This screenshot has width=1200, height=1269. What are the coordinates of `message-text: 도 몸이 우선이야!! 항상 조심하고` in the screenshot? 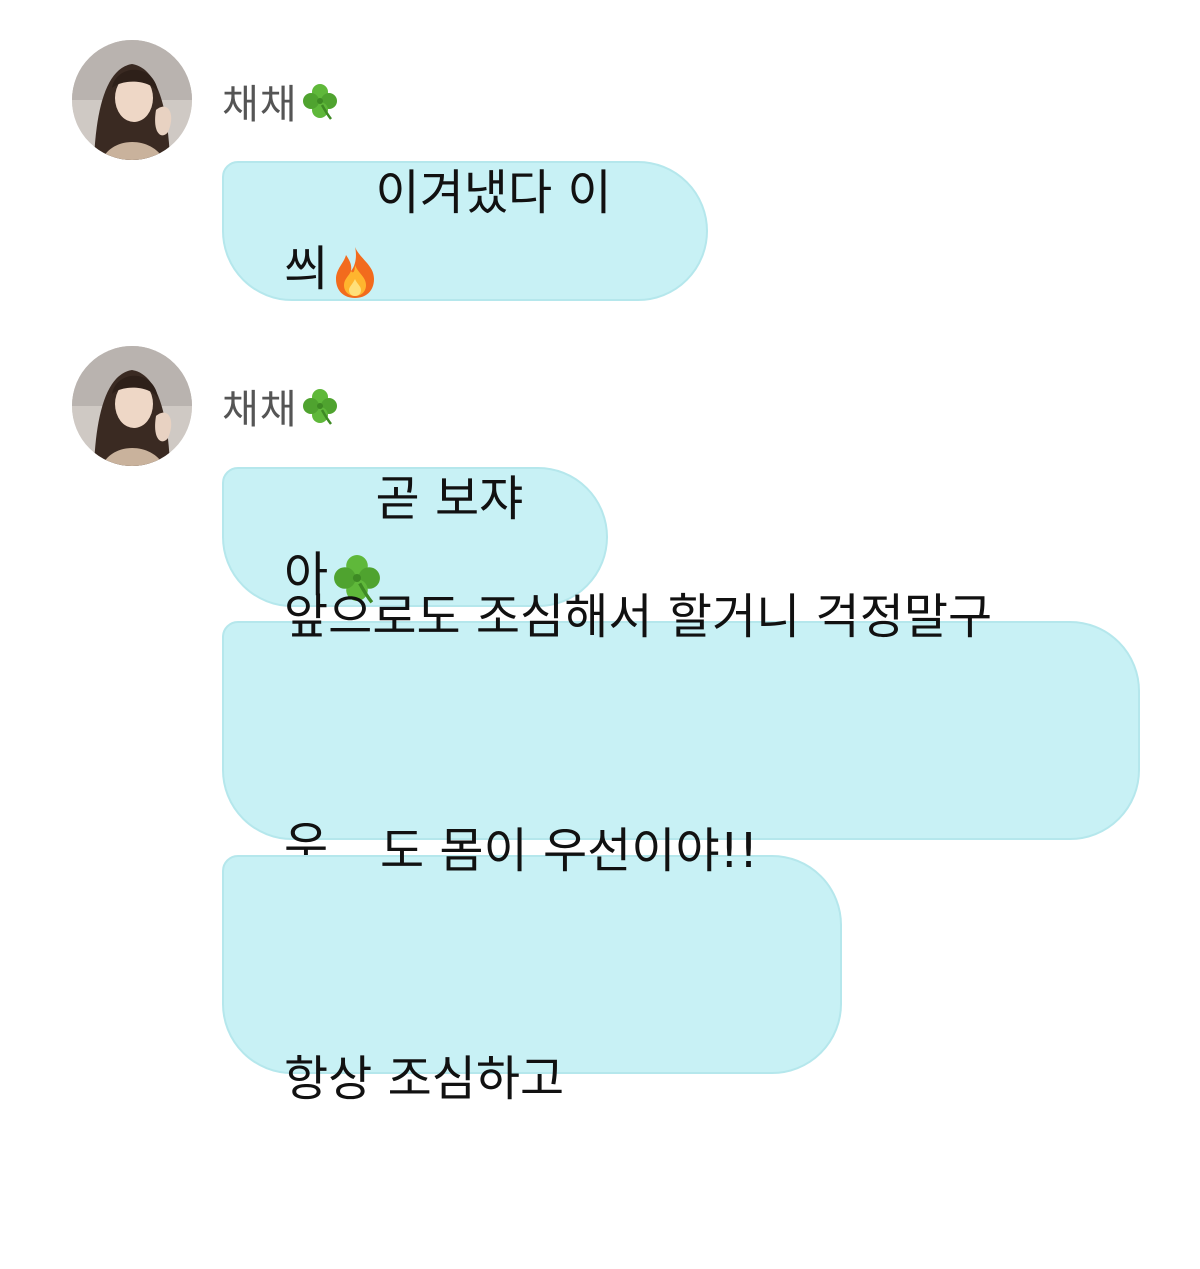 It's located at (521, 964).